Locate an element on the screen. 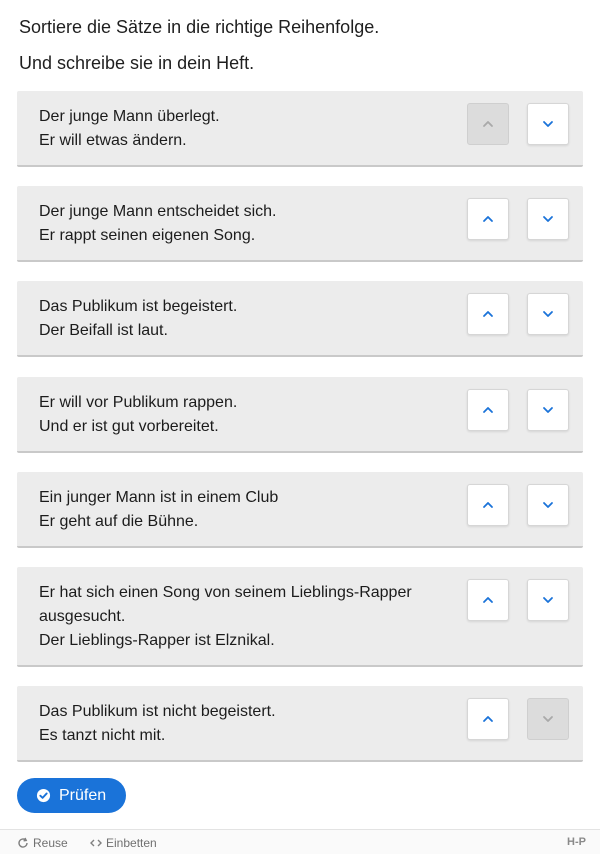  sentence-line: Er geht auf die Bühne. is located at coordinates (119, 521).